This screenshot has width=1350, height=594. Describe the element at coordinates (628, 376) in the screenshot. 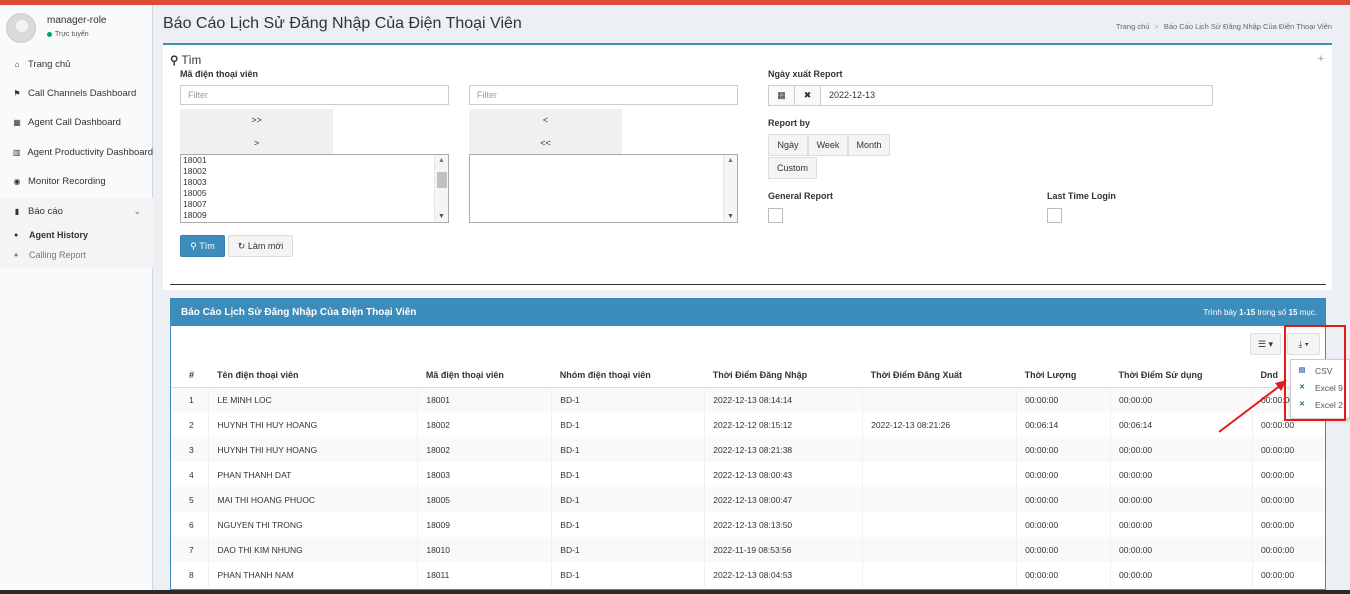

I see `column-header: Nhóm điện thoại viên` at that location.